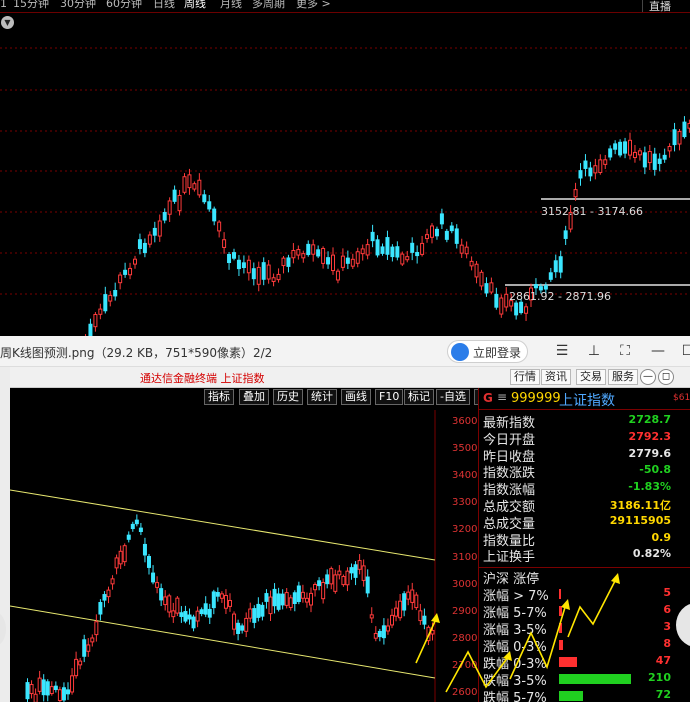 This screenshot has width=690, height=702. What do you see at coordinates (124, 4) in the screenshot?
I see `period-tab: 60分钟` at bounding box center [124, 4].